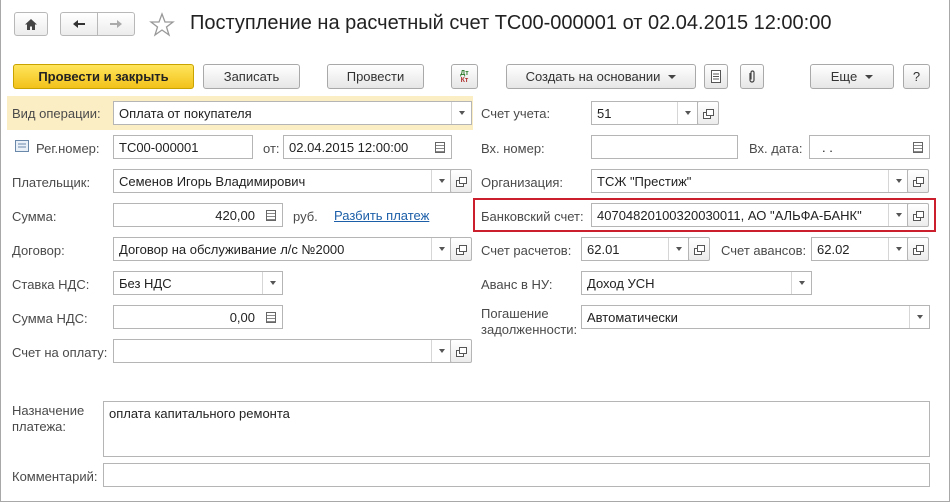 This screenshot has width=950, height=502. What do you see at coordinates (375, 76) in the screenshot?
I see `post-button: Провести` at bounding box center [375, 76].